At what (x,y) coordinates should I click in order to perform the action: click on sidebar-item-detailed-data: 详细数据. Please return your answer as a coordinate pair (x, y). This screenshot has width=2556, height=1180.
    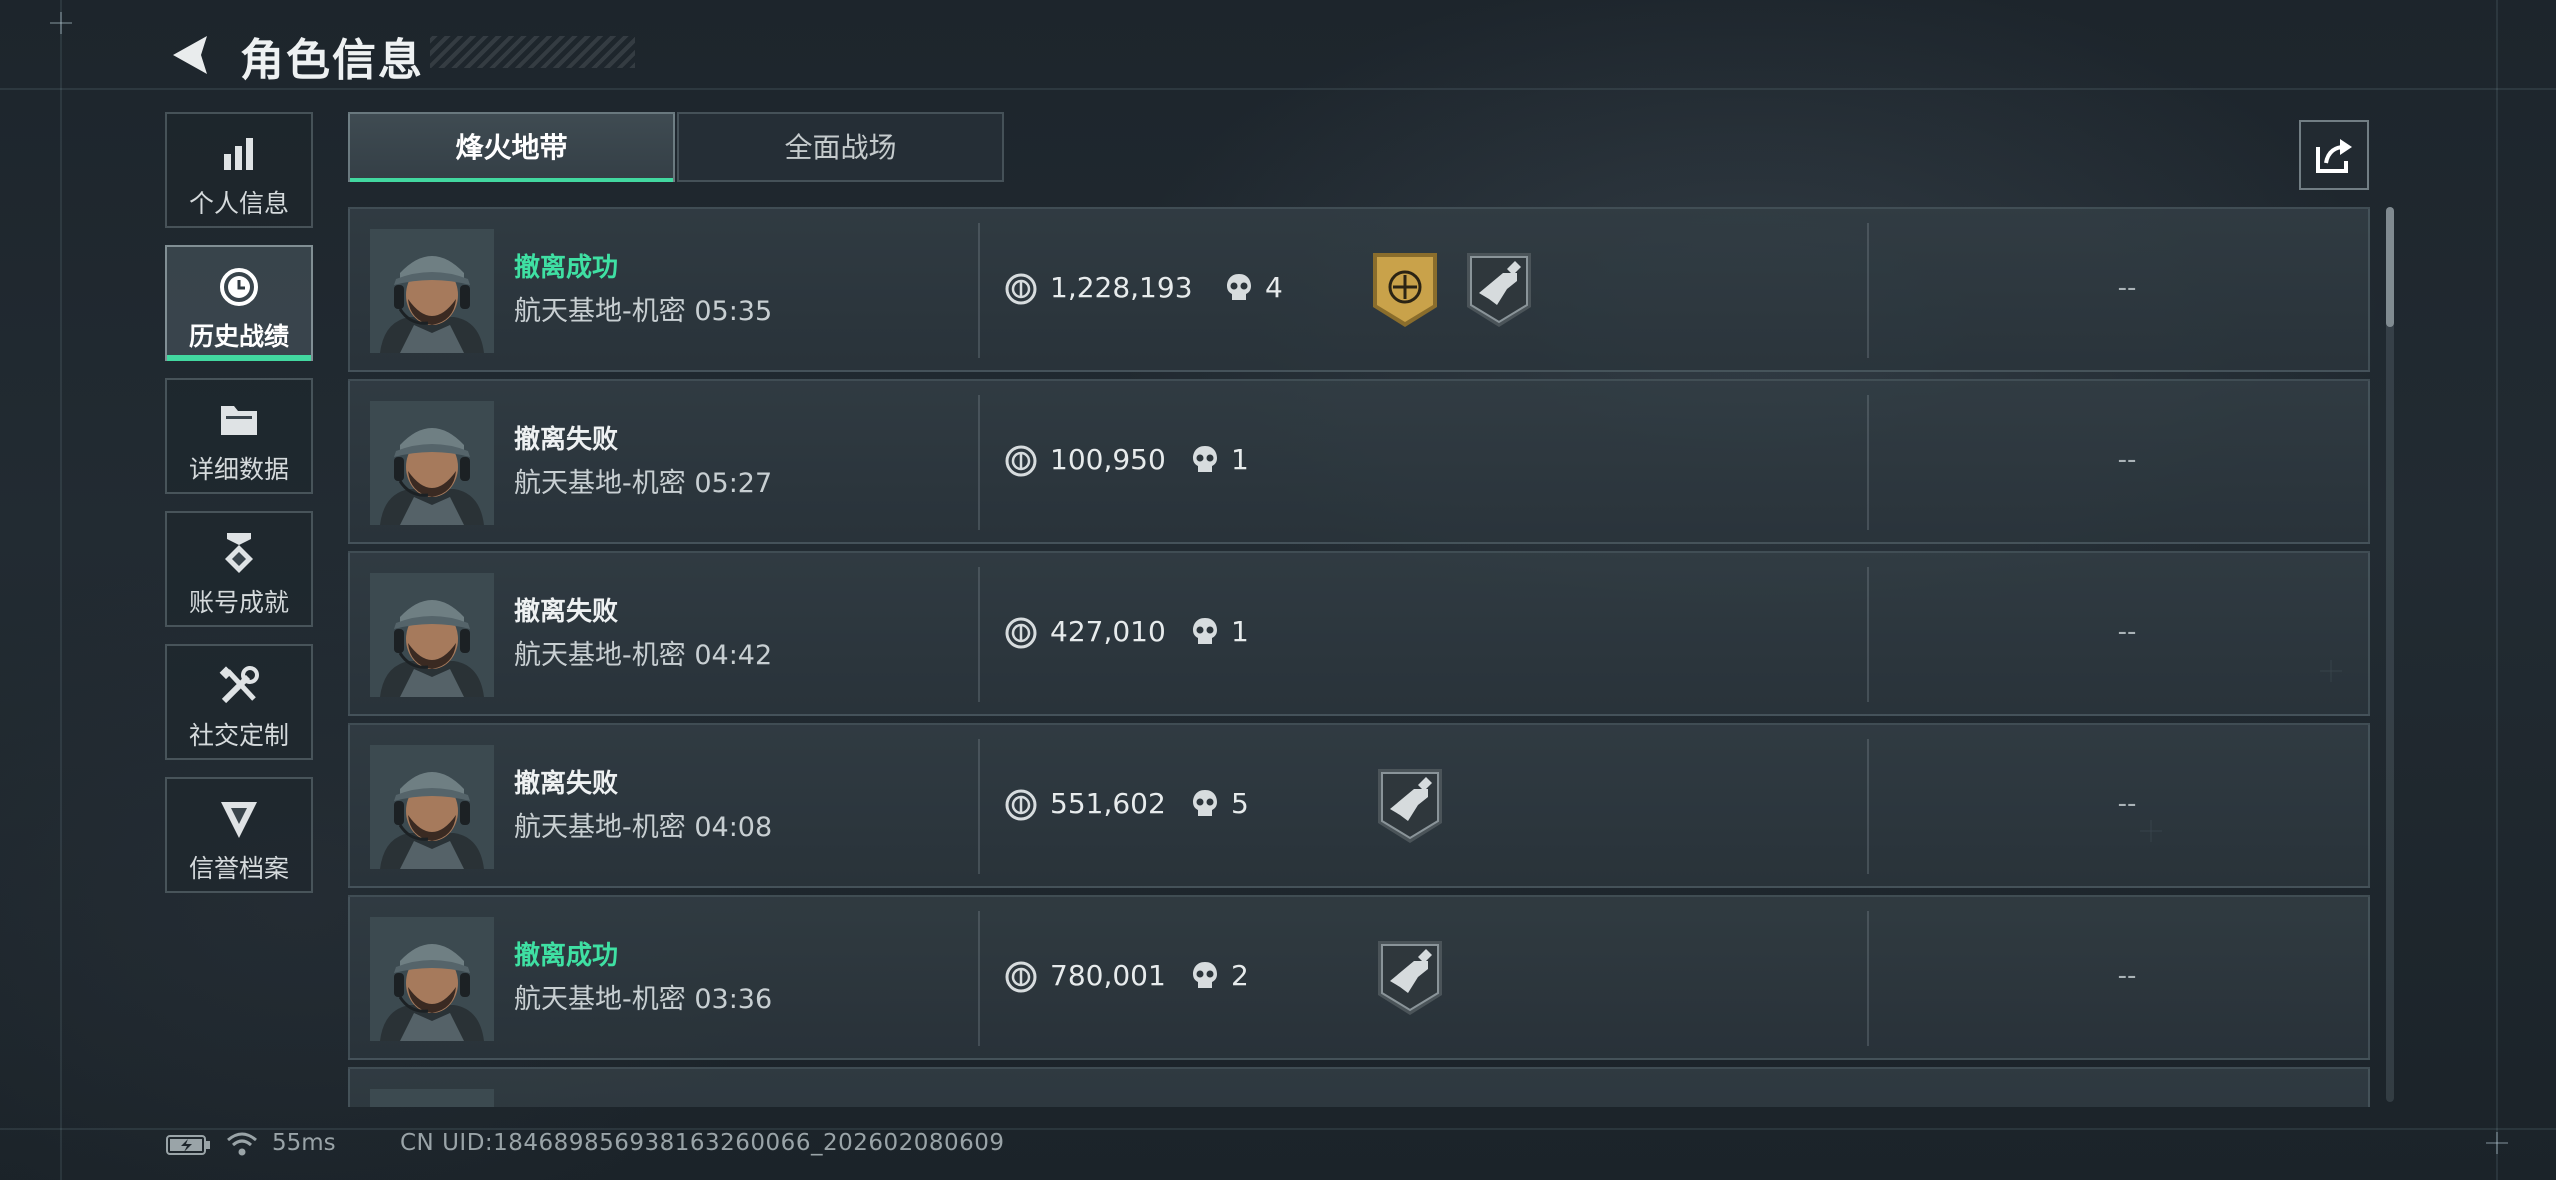
    Looking at the image, I should click on (239, 436).